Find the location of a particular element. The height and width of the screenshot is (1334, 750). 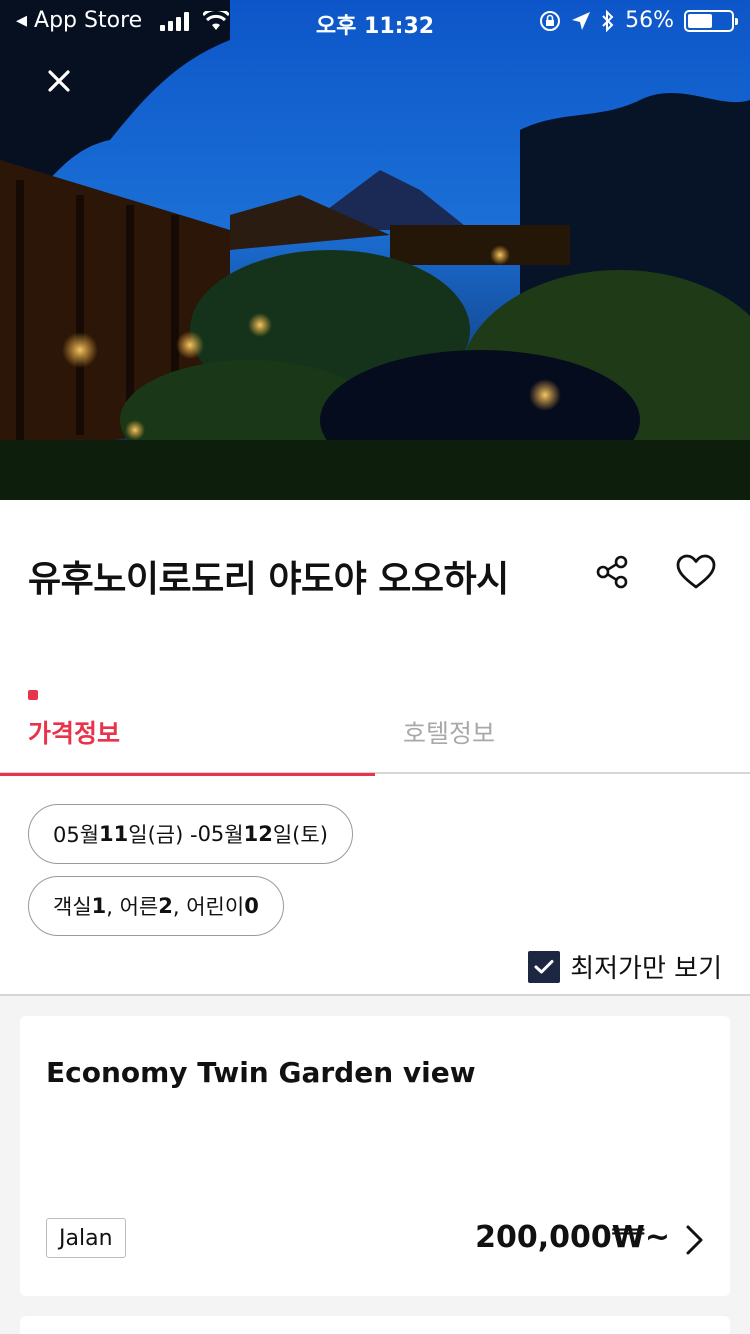

share-icon is located at coordinates (612, 572).